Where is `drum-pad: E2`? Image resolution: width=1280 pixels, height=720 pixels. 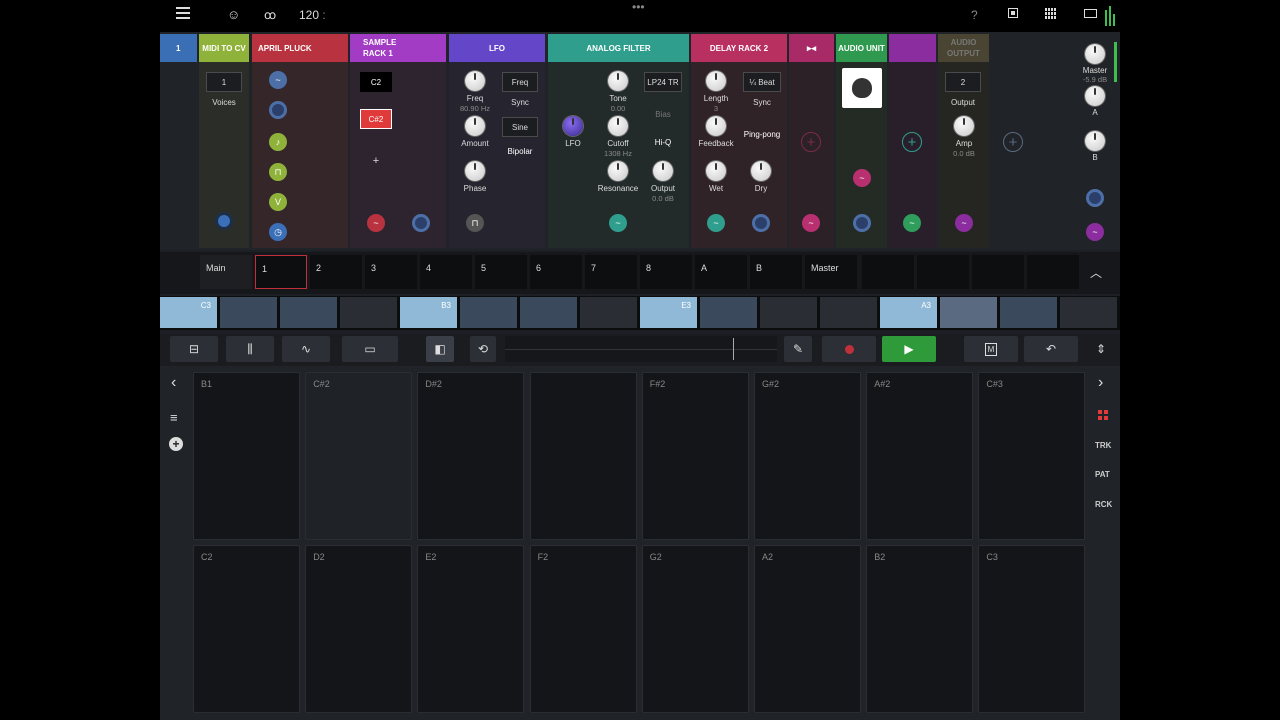 drum-pad: E2 is located at coordinates (471, 629).